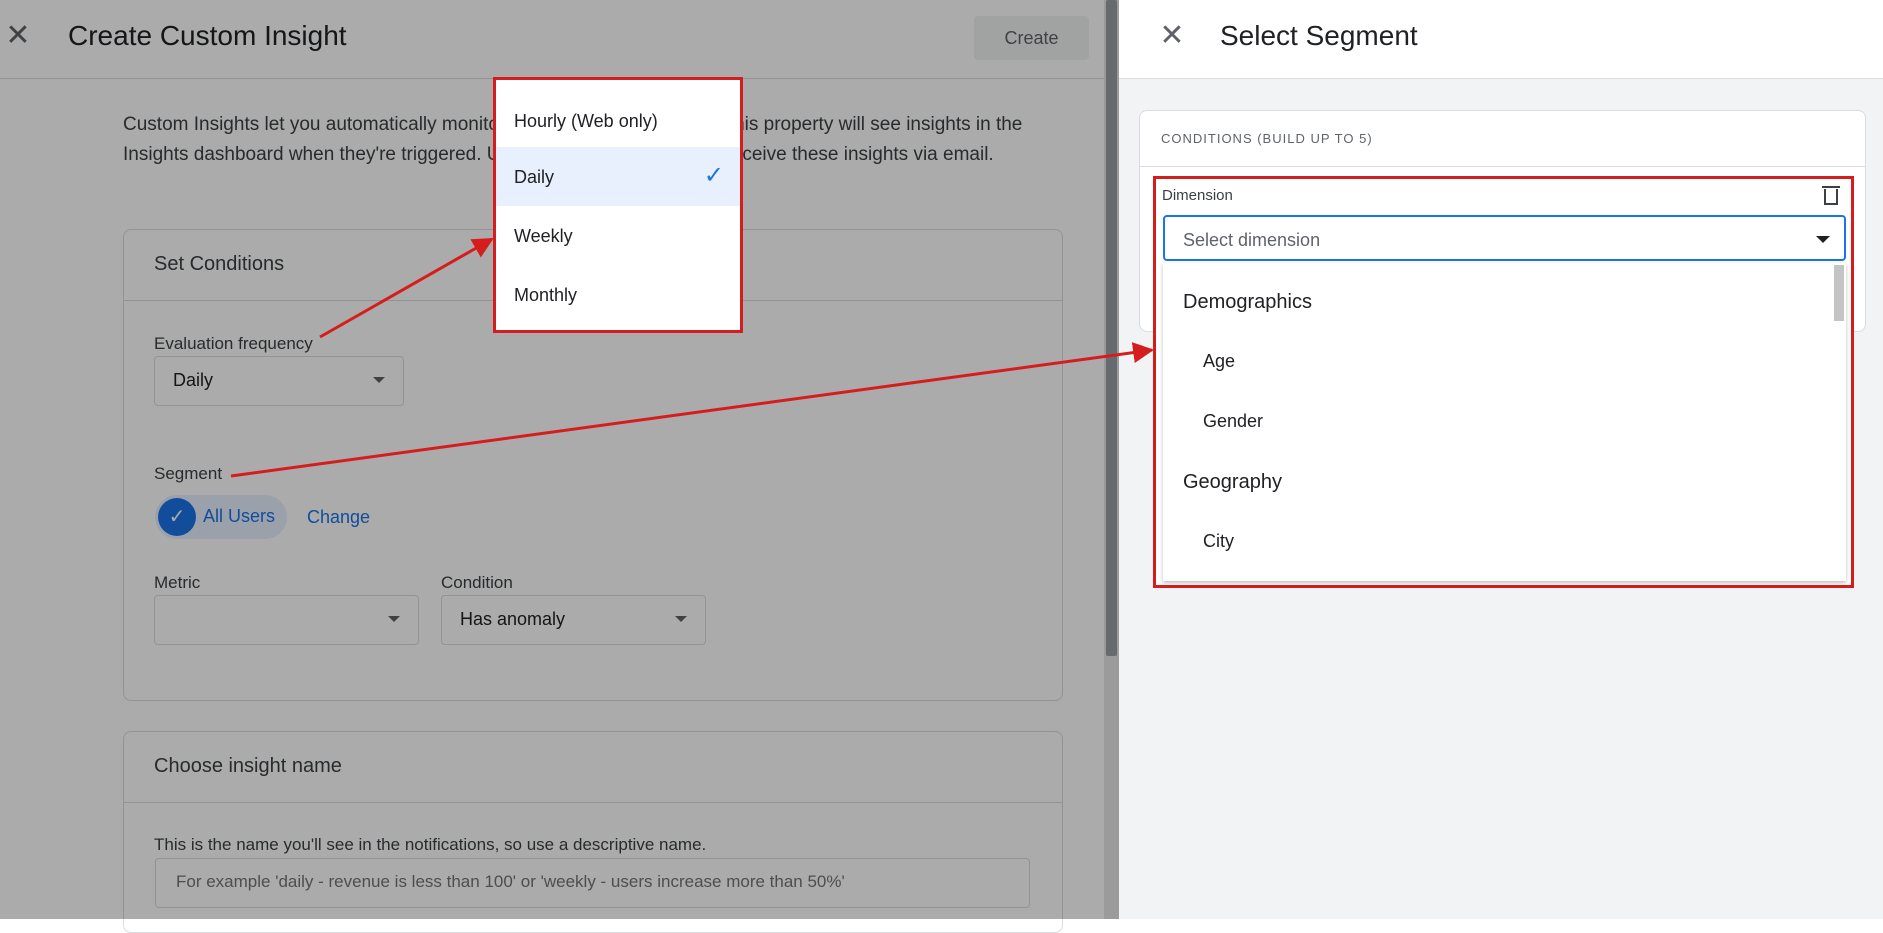  Describe the element at coordinates (618, 294) in the screenshot. I see `menu-item-monthly: Monthly` at that location.